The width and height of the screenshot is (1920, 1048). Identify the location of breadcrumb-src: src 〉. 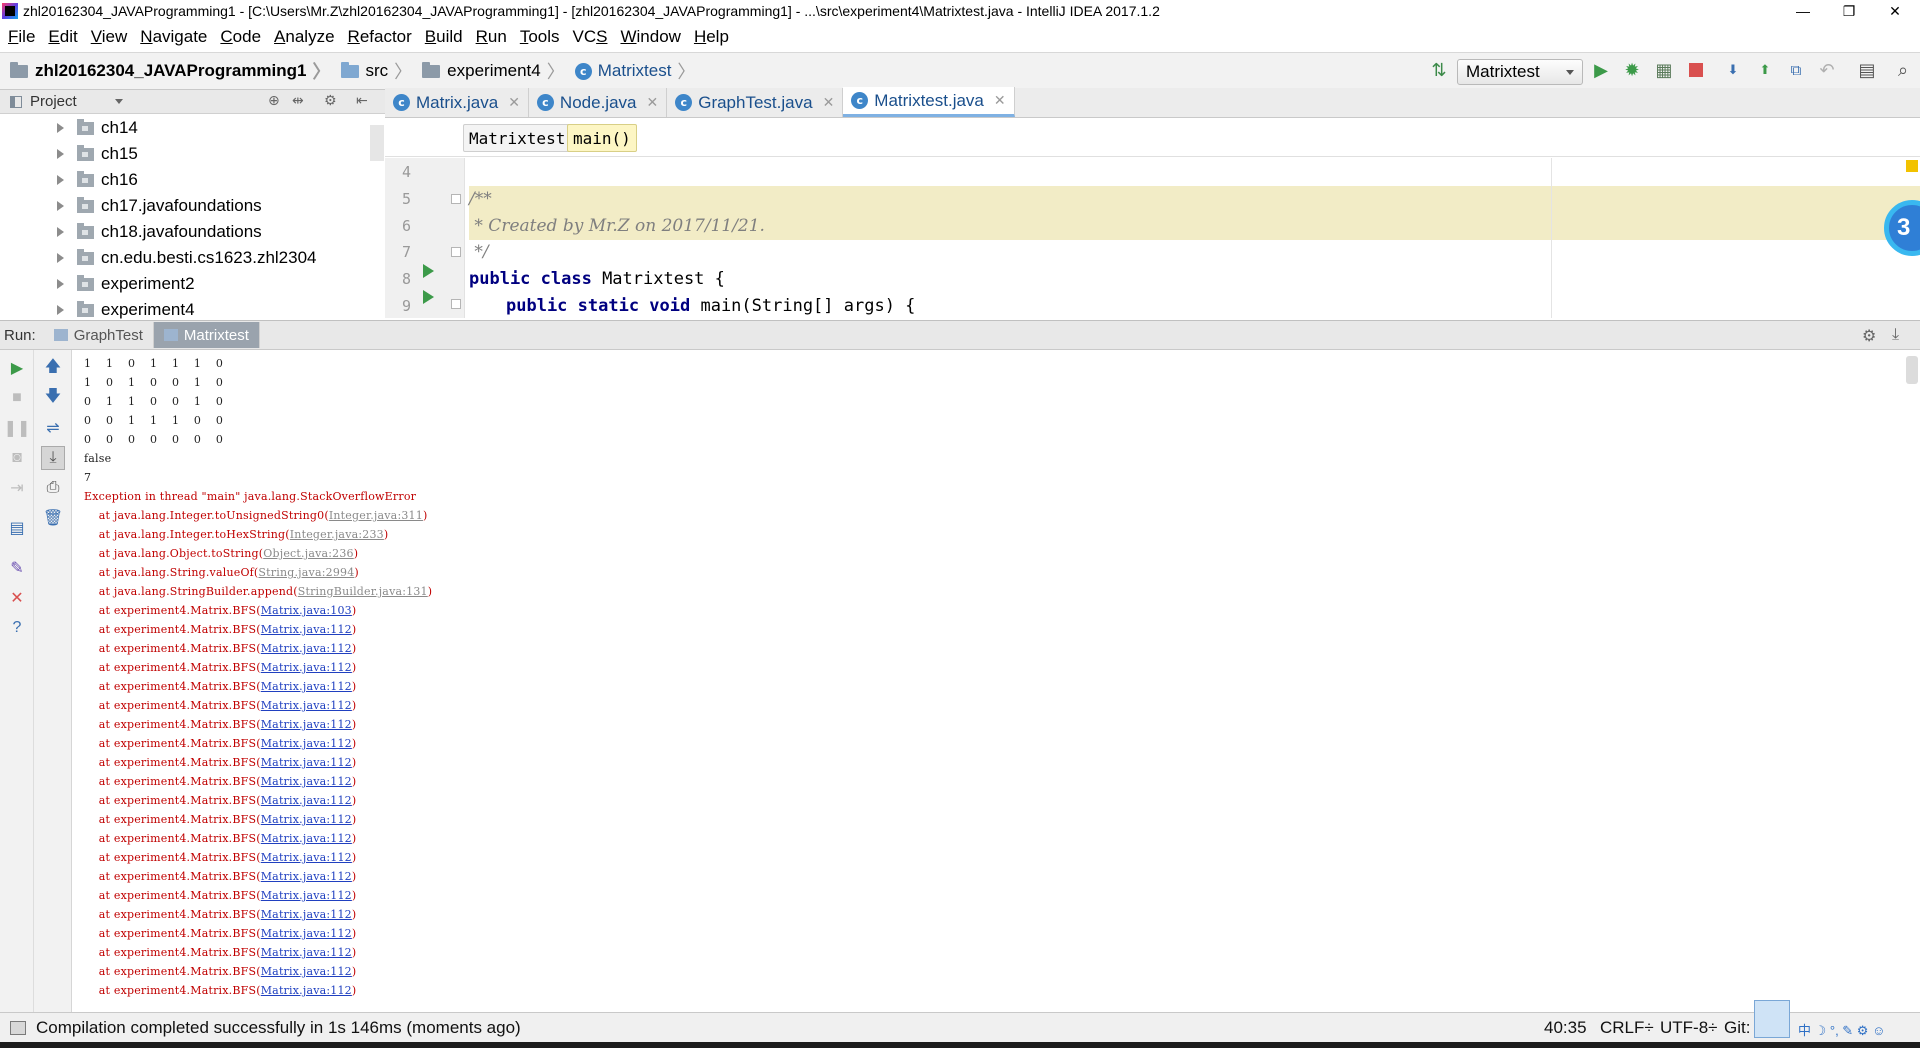
(376, 71).